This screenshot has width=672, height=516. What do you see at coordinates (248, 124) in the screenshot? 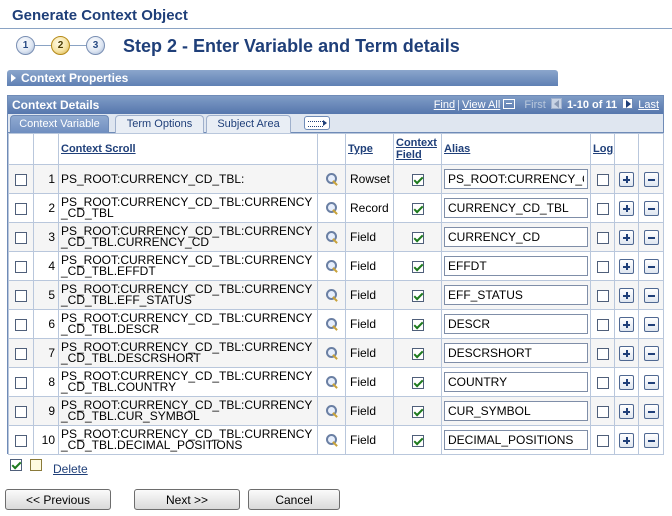
I see `tab-subject-area: Subject Area` at bounding box center [248, 124].